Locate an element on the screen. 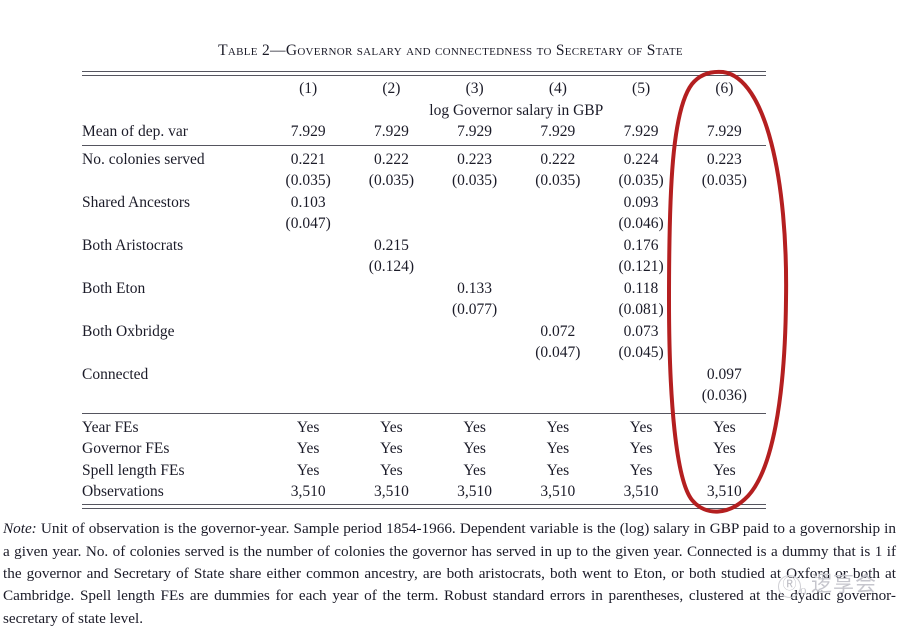 The width and height of the screenshot is (901, 630). table-row-standard-error: (0.036) is located at coordinates (424, 396).